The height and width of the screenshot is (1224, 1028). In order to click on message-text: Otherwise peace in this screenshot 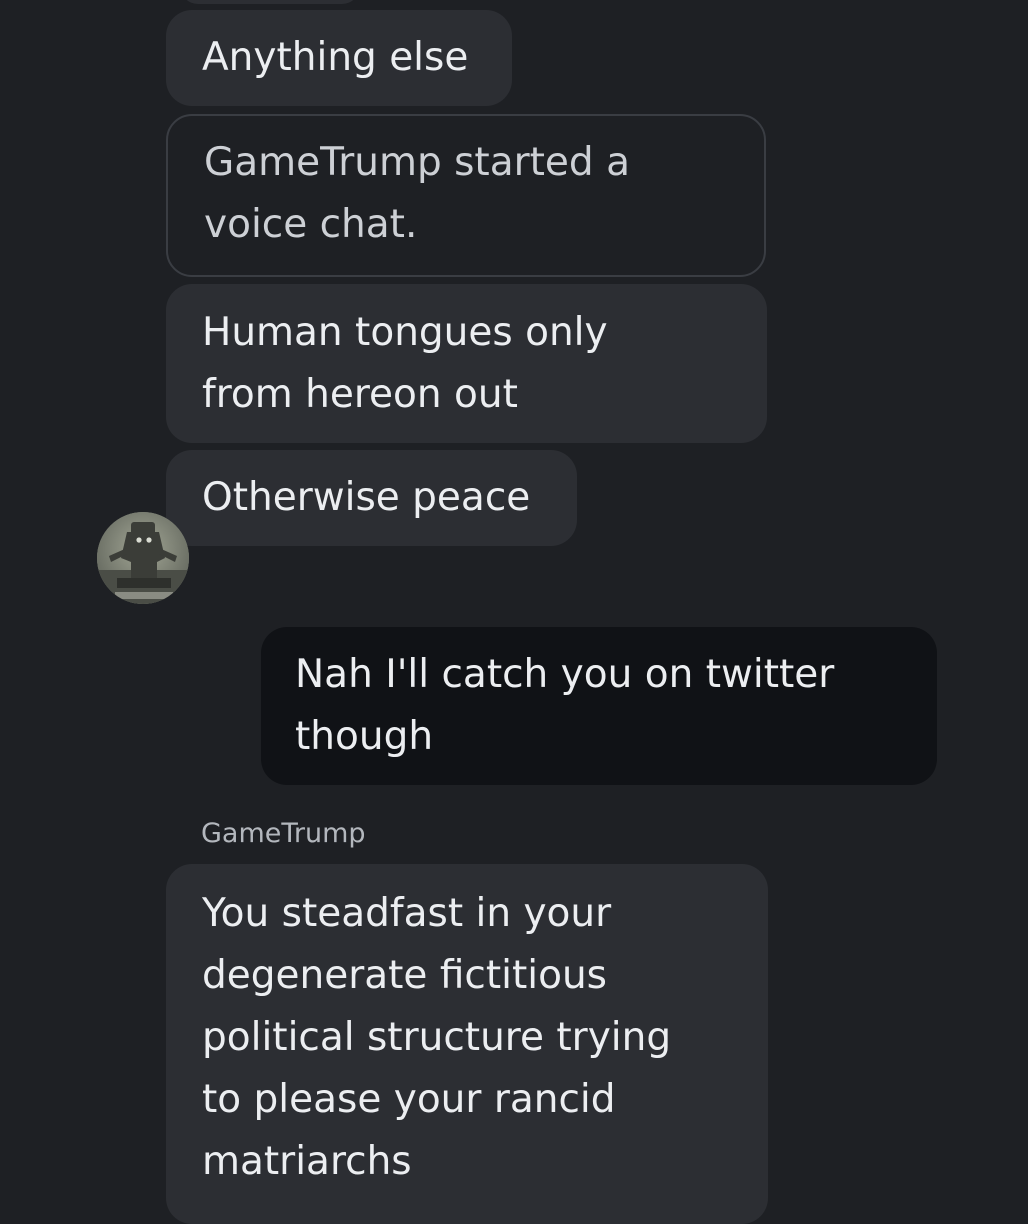, I will do `click(366, 497)`.